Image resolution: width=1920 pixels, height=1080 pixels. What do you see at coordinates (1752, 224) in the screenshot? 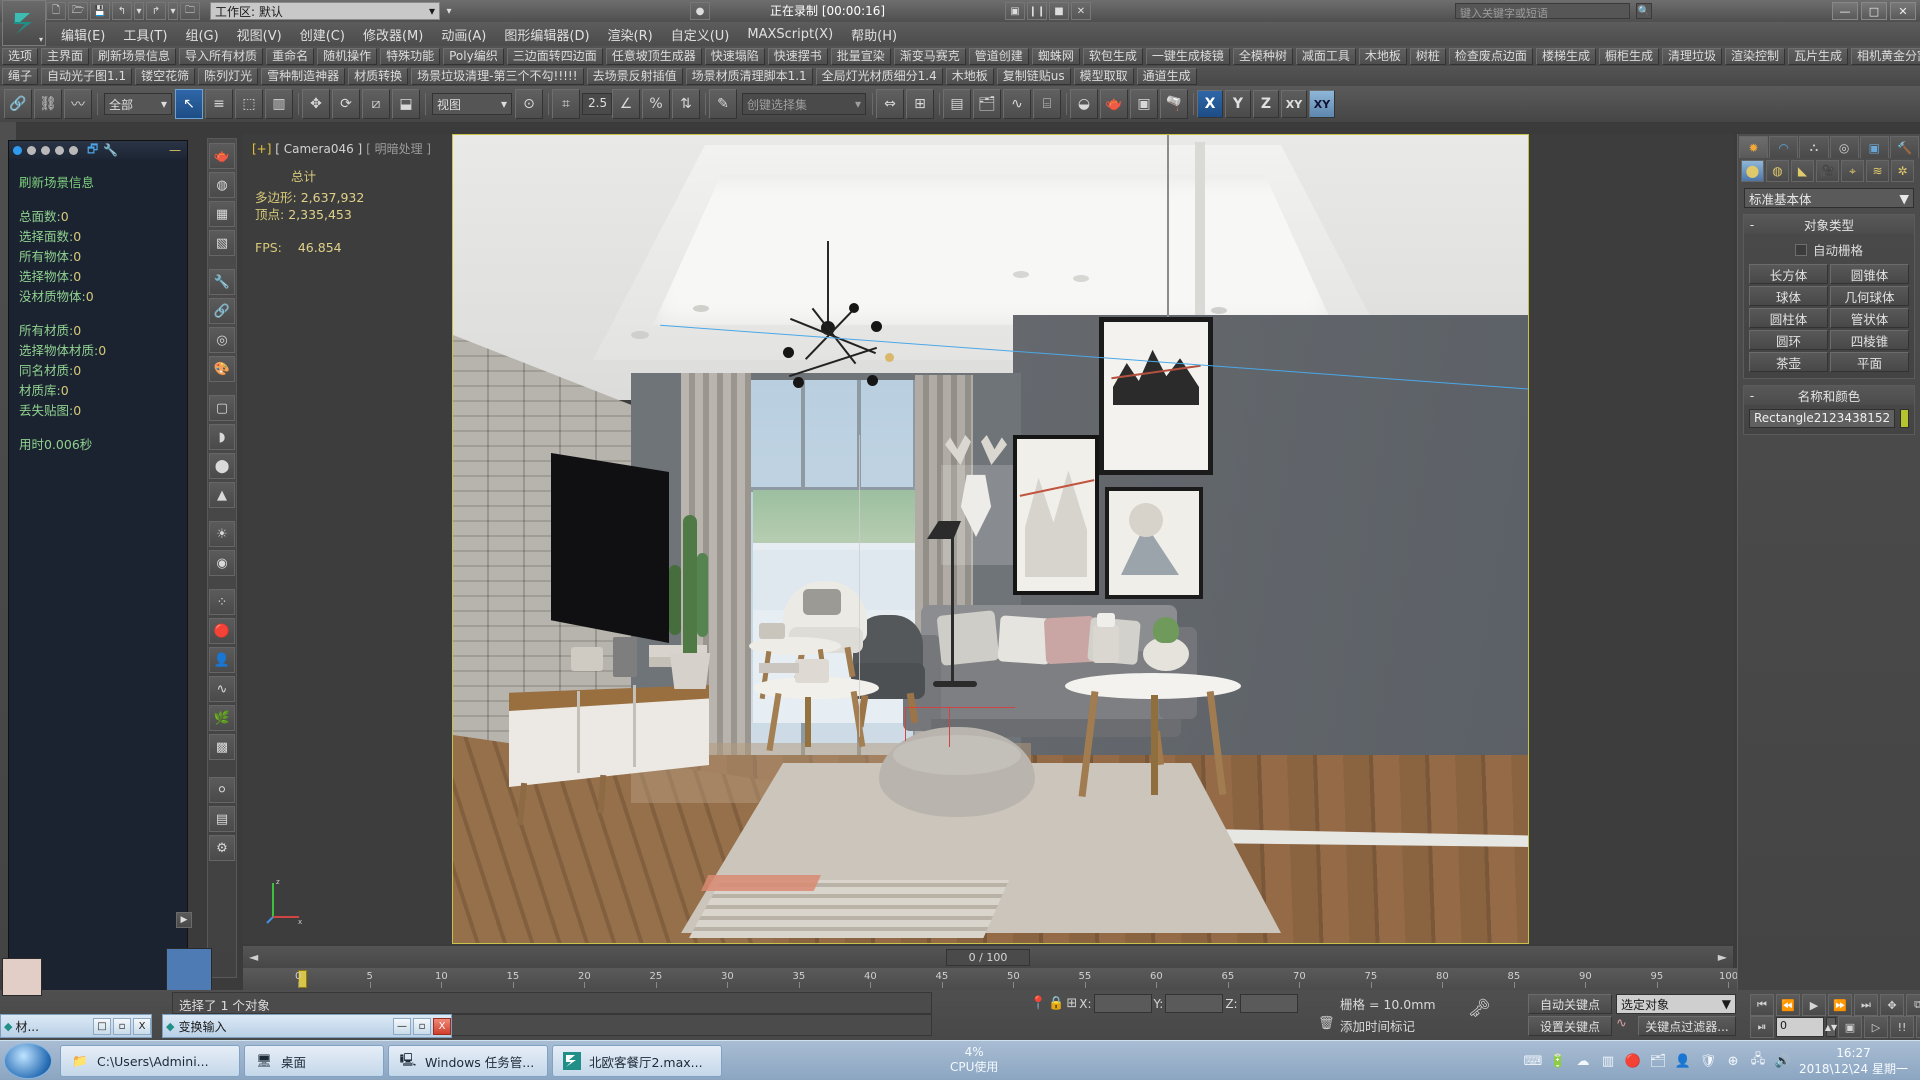
I see `rollout-toggle-icon: -` at bounding box center [1752, 224].